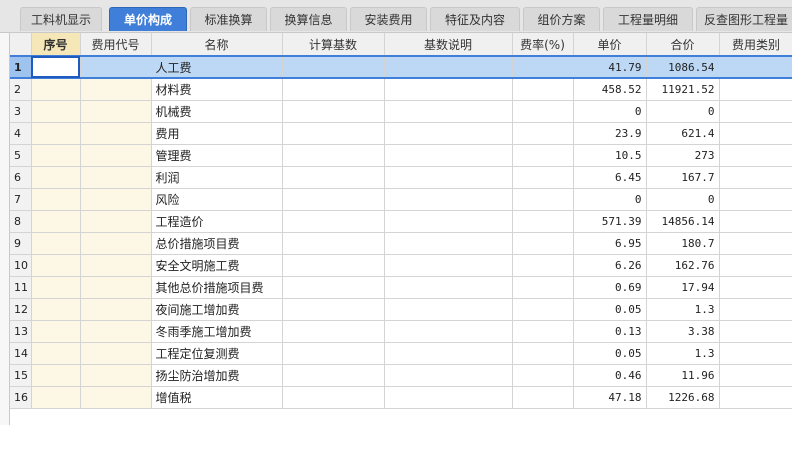 Image resolution: width=792 pixels, height=473 pixels. What do you see at coordinates (683, 67) in the screenshot?
I see `cell-total: 1086.54` at bounding box center [683, 67].